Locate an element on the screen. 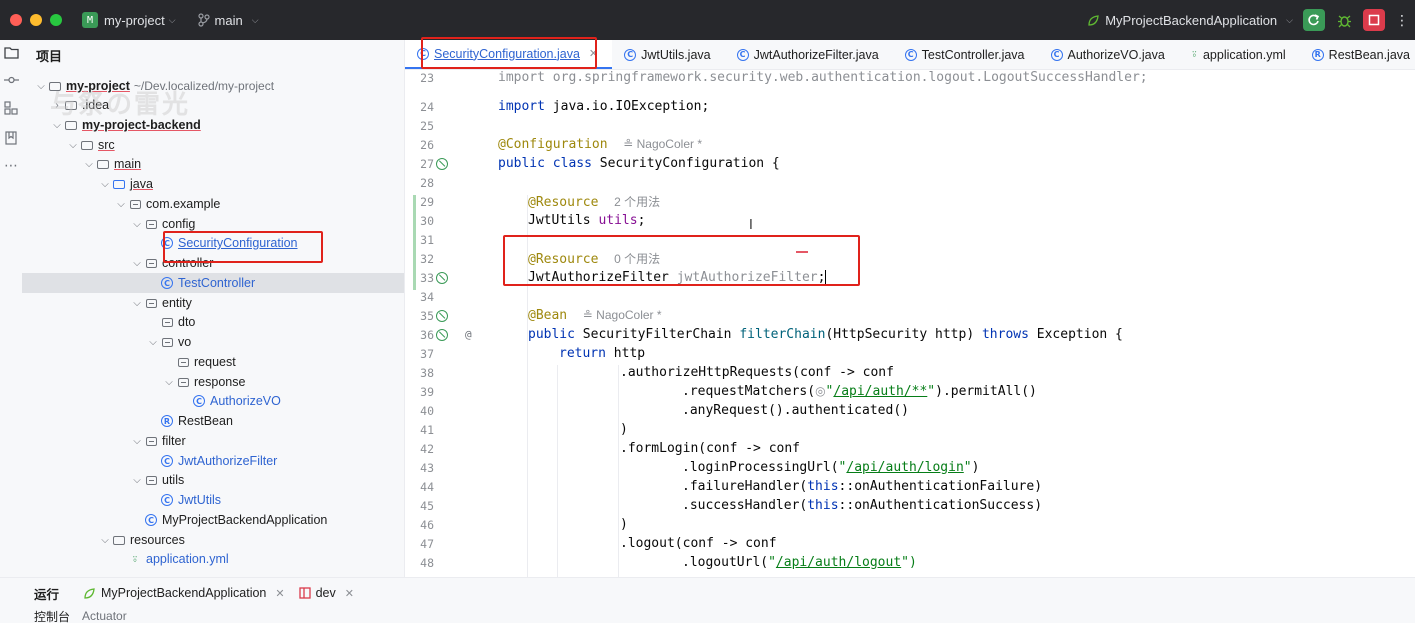 The width and height of the screenshot is (1415, 623). run-tab-bar: 运行 MyProjectBackendApplication ✕ dev ✕ is located at coordinates (707, 593).